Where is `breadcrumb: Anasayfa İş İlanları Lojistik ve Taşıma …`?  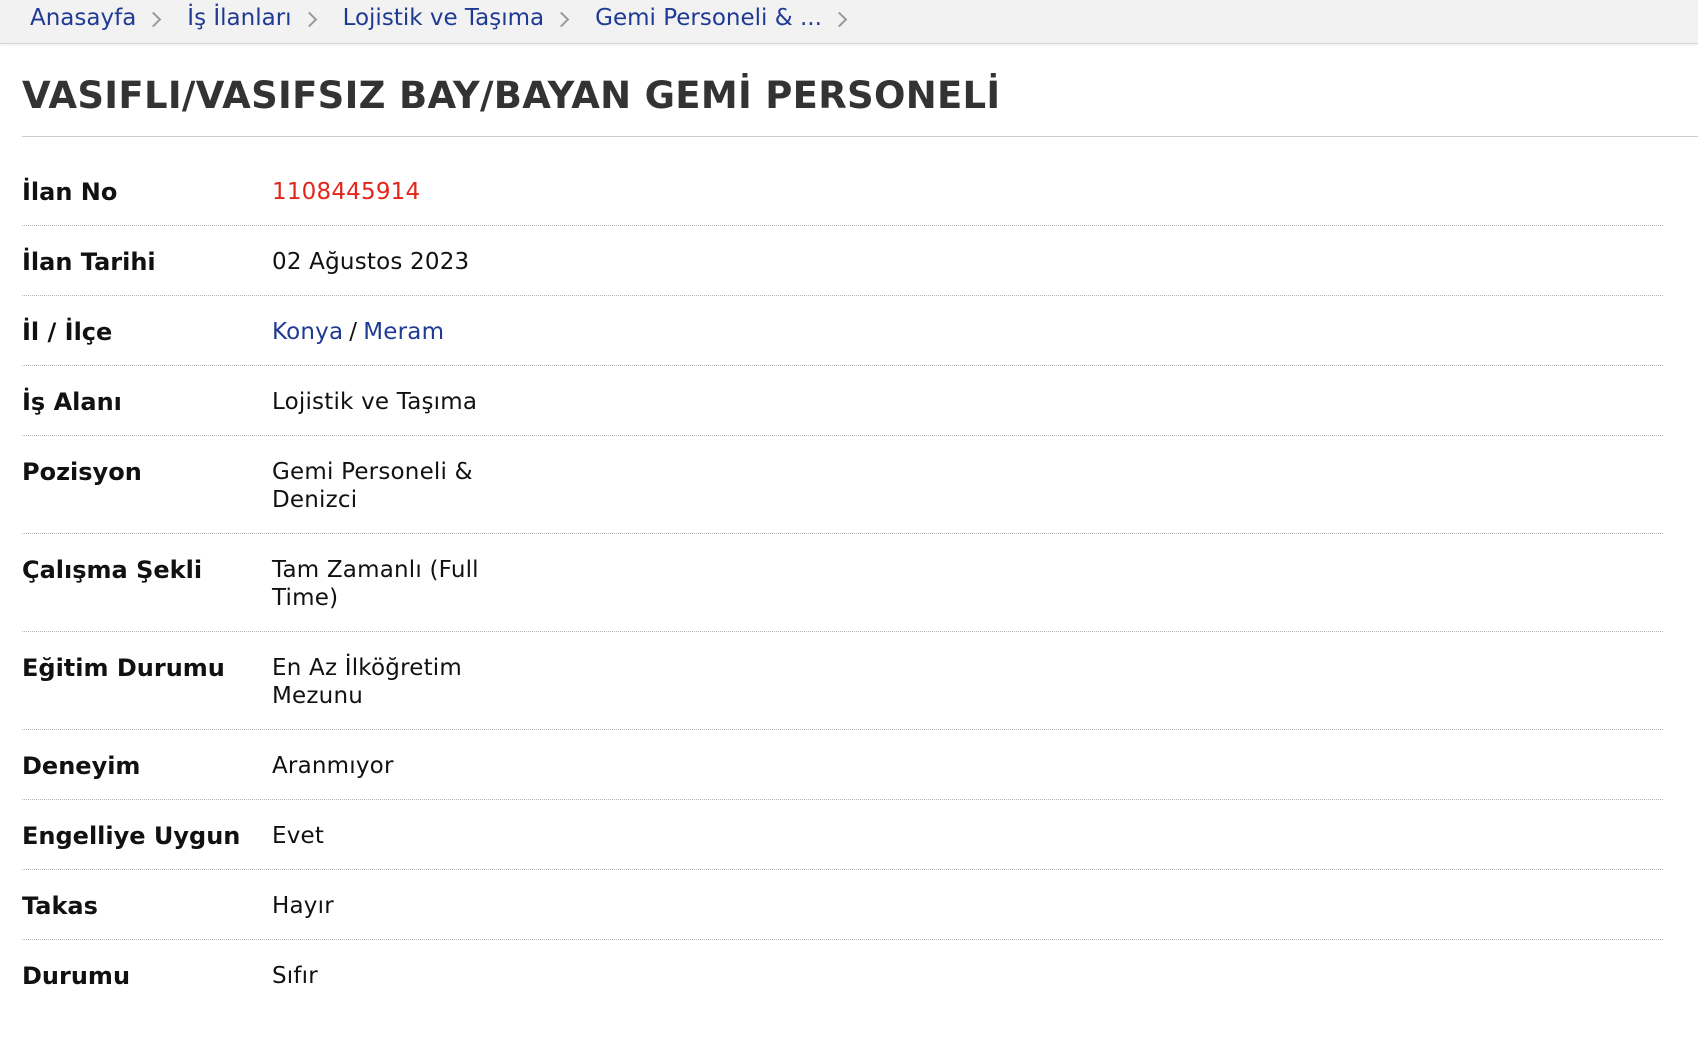
breadcrumb: Anasayfa İş İlanları Lojistik ve Taşıma … is located at coordinates (849, 18).